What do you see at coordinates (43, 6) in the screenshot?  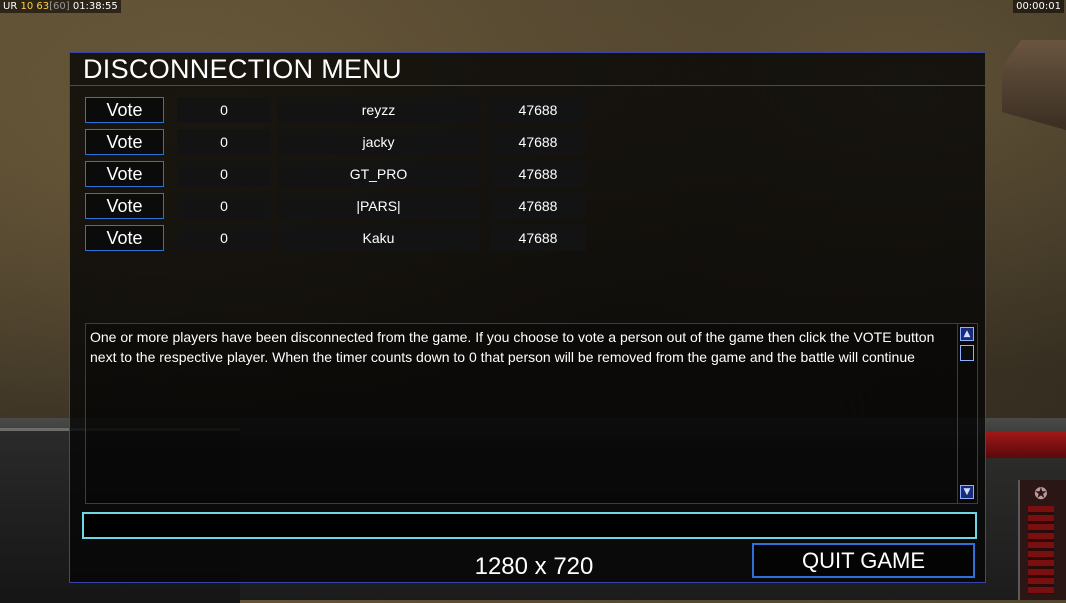 I see `status-value-b: 63` at bounding box center [43, 6].